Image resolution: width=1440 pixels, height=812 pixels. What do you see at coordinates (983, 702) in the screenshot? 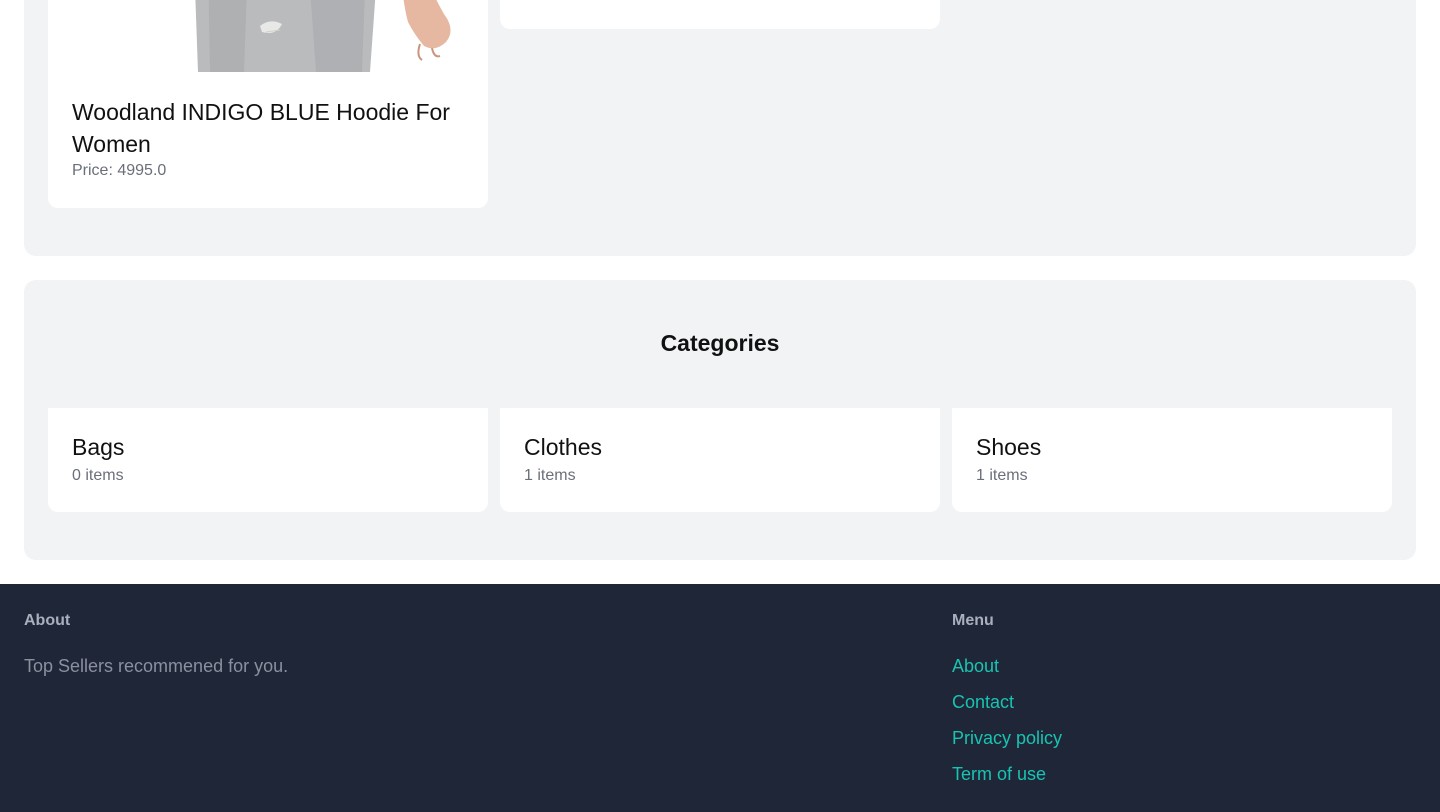
I see `footer-link-contact: Contact` at bounding box center [983, 702].